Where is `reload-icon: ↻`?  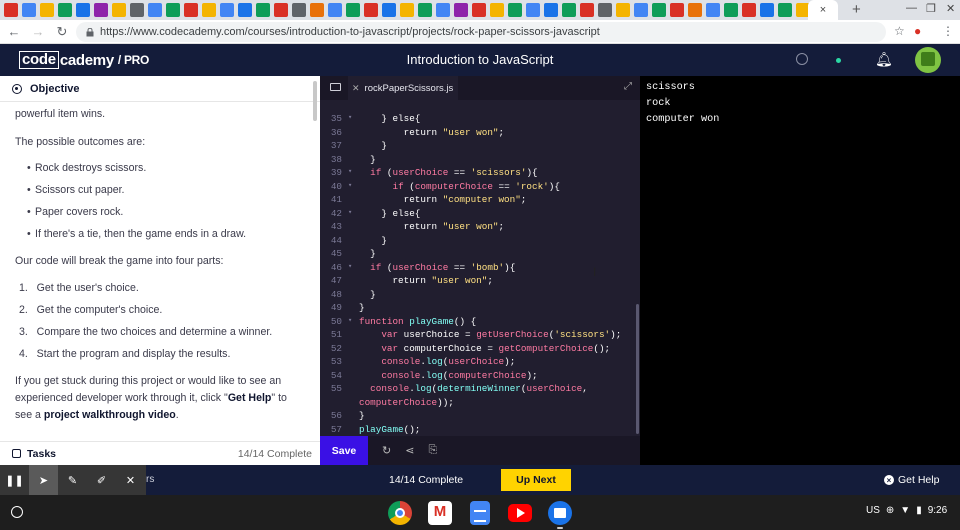
reload-icon: ↻ is located at coordinates (62, 32).